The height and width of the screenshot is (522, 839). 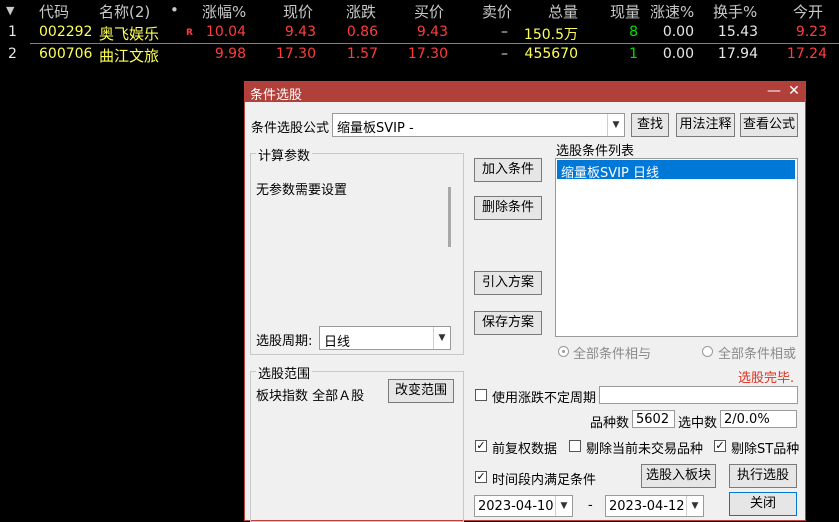 I want to click on stock-code: 600706, so click(x=66, y=54).